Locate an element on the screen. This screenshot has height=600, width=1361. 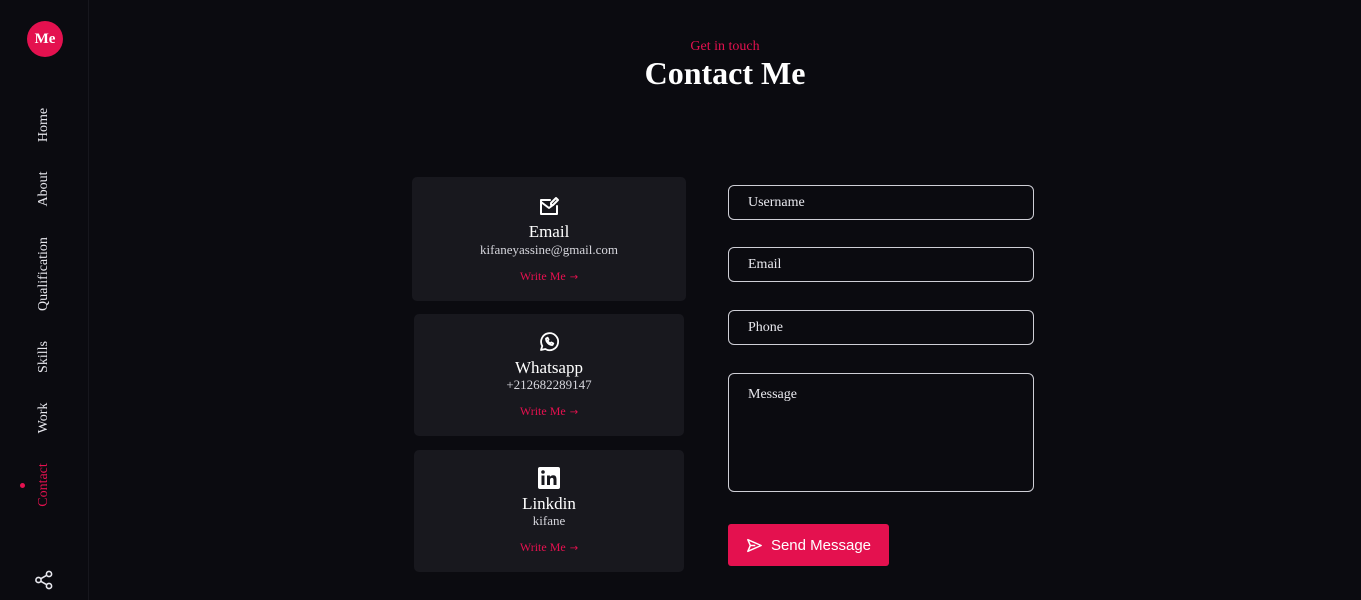
card-value: kifaneyassine@gmail.com is located at coordinates (549, 249).